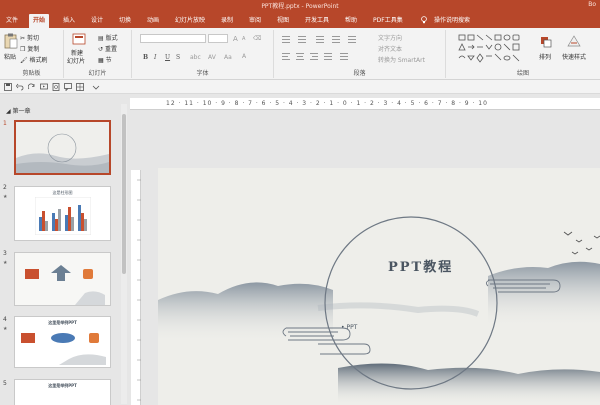 Image resolution: width=600 pixels, height=405 pixels. What do you see at coordinates (69, 21) in the screenshot?
I see `tab-insert: 插入` at bounding box center [69, 21].